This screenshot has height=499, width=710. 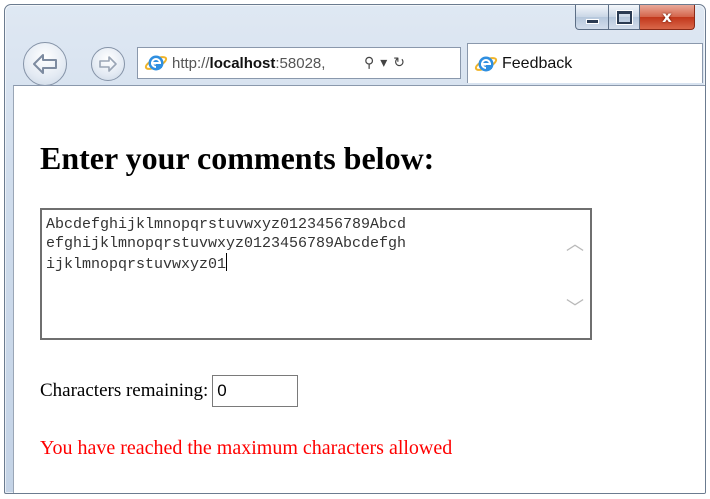 I want to click on text-caret, so click(x=227, y=262).